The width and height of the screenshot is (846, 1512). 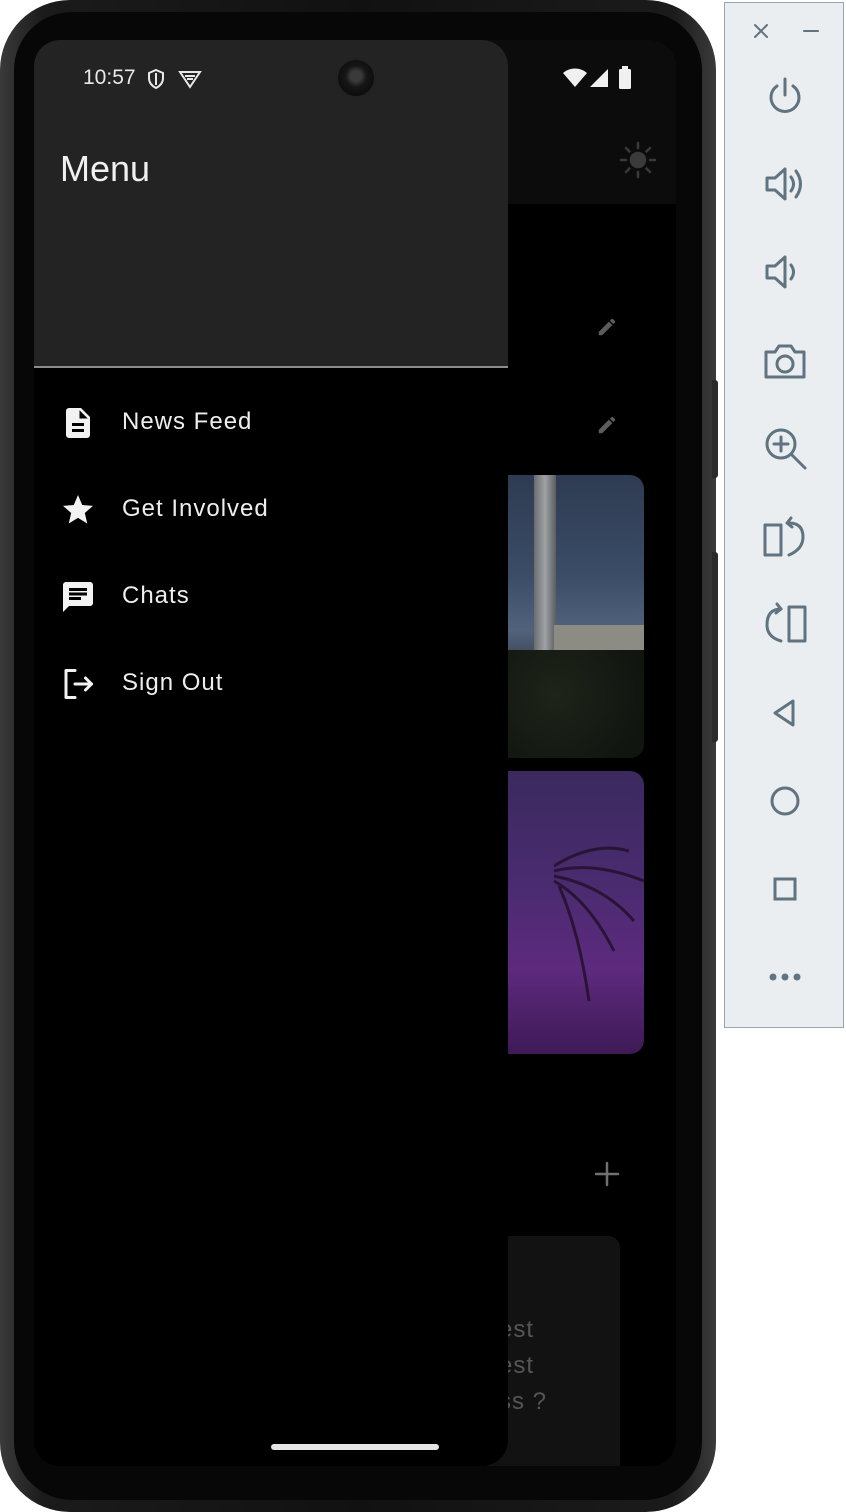 What do you see at coordinates (187, 421) in the screenshot?
I see `drawer-item-label: News Feed` at bounding box center [187, 421].